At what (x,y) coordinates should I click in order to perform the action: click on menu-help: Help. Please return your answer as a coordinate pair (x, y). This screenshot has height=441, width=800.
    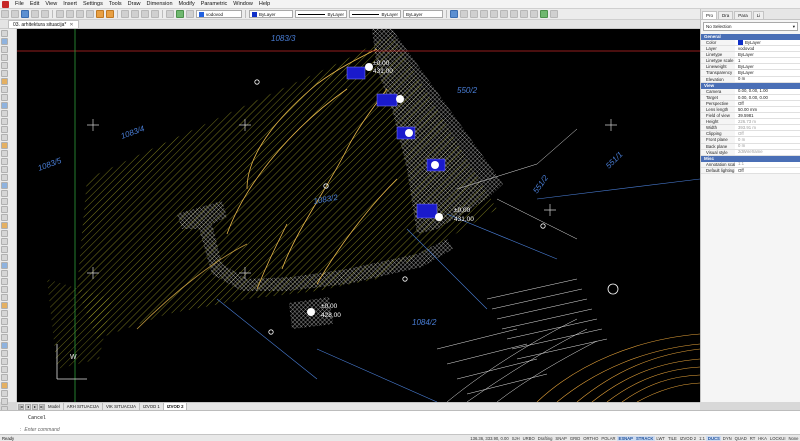
    Looking at the image, I should click on (264, 4).